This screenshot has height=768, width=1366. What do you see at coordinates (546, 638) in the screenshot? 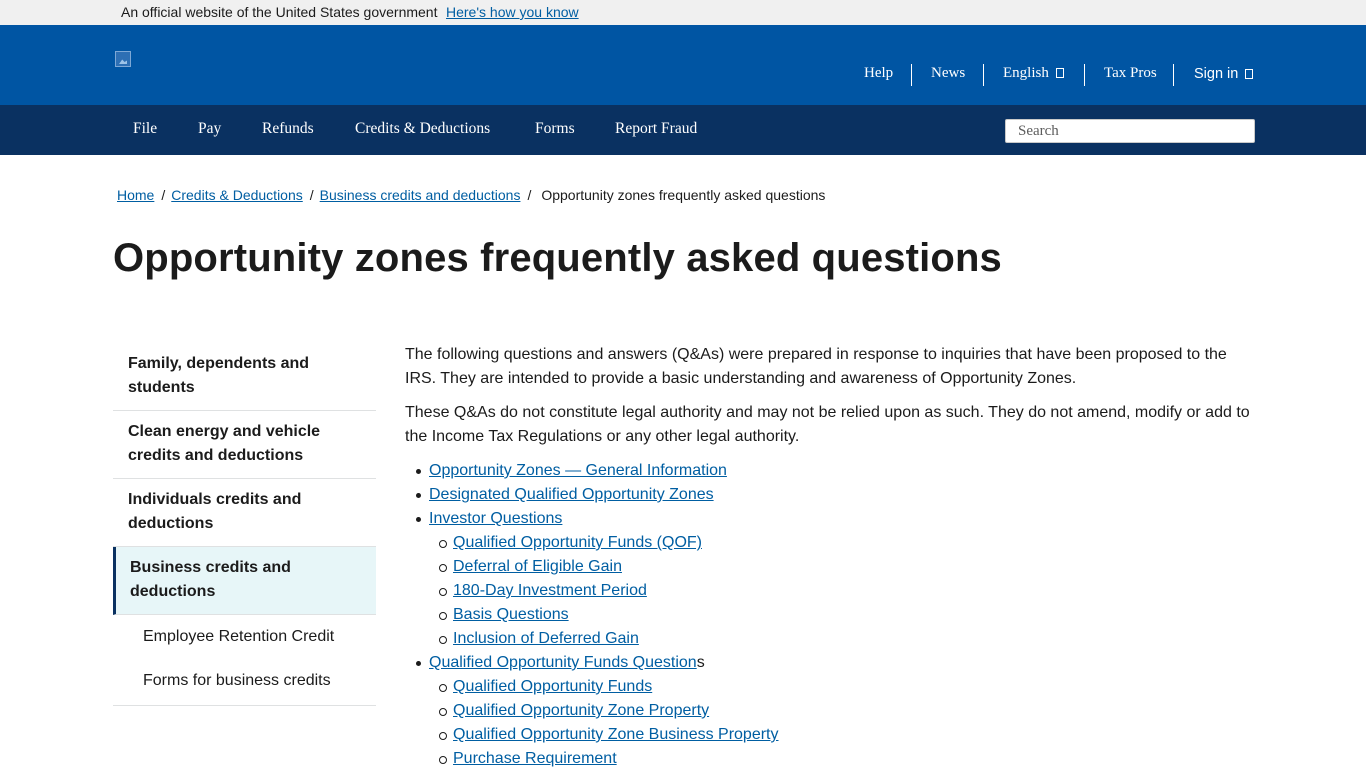
I see `link-inclusion-deferred-gain: Inclusion of Deferred Gain` at bounding box center [546, 638].